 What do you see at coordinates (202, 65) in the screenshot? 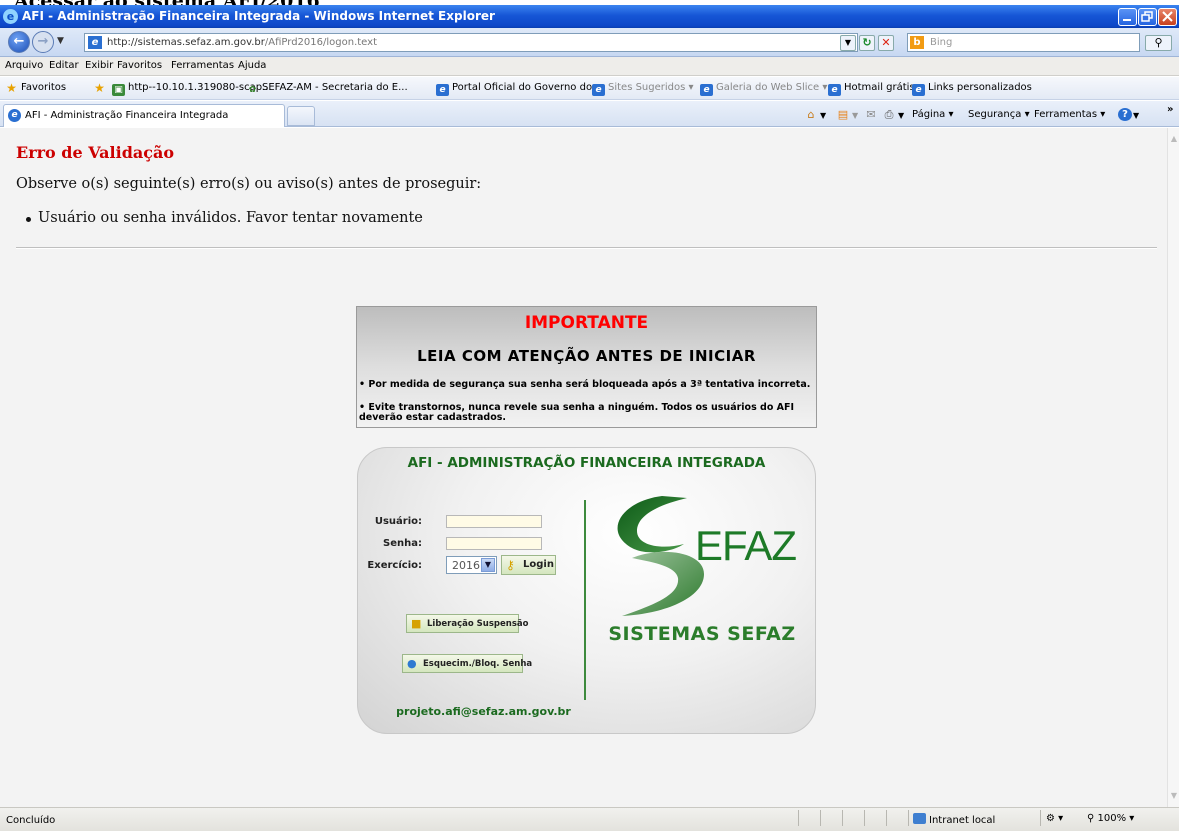
I see `menu-ferramentas: Ferramentas` at bounding box center [202, 65].